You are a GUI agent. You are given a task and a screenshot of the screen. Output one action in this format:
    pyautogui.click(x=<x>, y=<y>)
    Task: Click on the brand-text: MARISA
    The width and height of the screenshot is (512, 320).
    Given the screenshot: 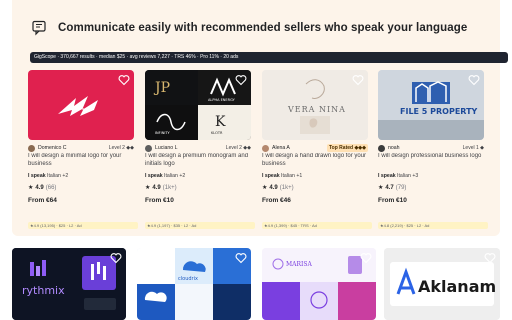 What is the action you would take?
    pyautogui.click(x=299, y=264)
    